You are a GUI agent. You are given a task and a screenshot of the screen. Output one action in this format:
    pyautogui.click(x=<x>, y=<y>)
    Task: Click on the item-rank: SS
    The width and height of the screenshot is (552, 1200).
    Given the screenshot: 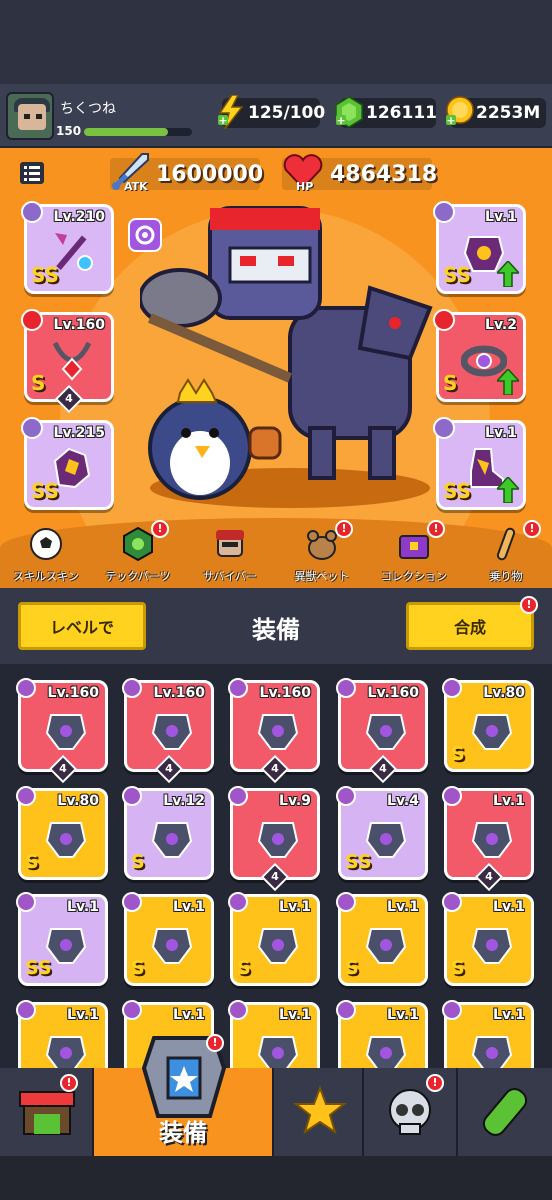 What is the action you would take?
    pyautogui.click(x=358, y=862)
    